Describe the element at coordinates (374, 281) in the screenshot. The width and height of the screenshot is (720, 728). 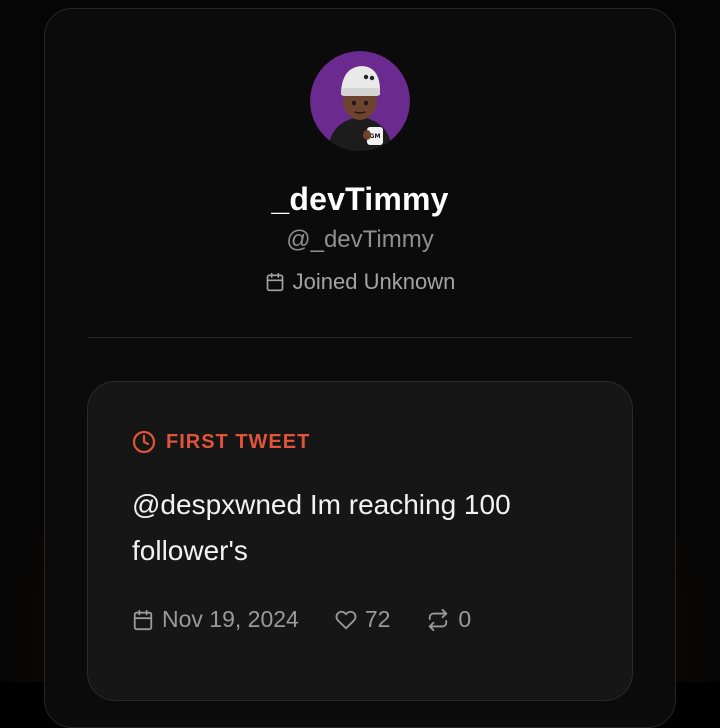
I see `joined-text: Joined Unknown` at that location.